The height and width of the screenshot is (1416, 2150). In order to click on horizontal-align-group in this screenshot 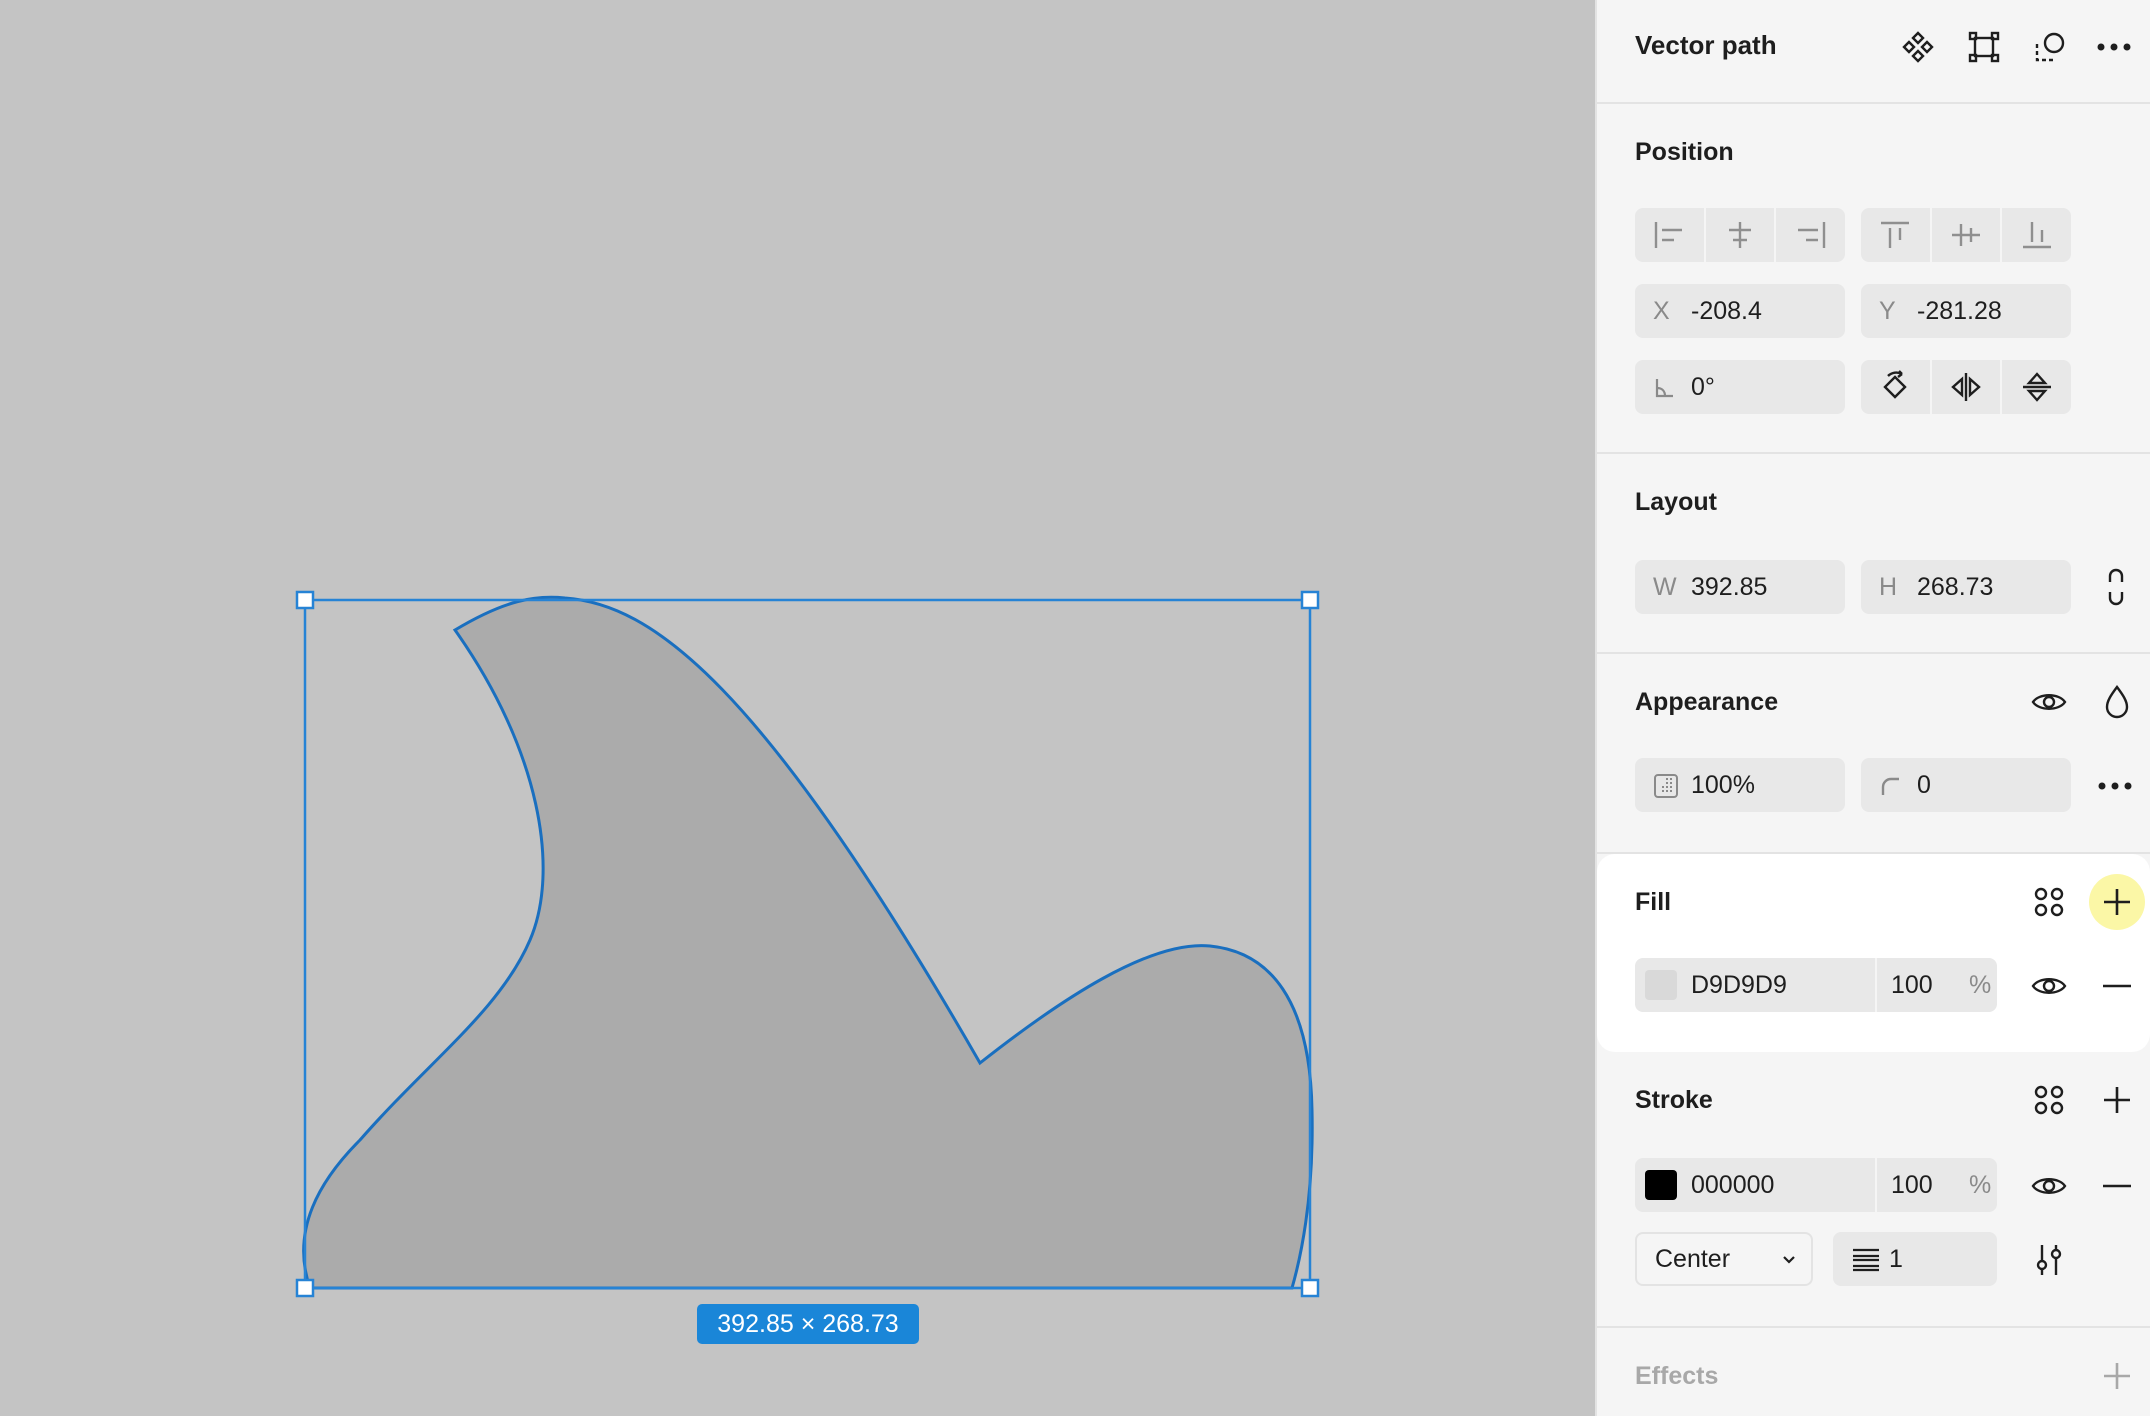, I will do `click(1740, 235)`.